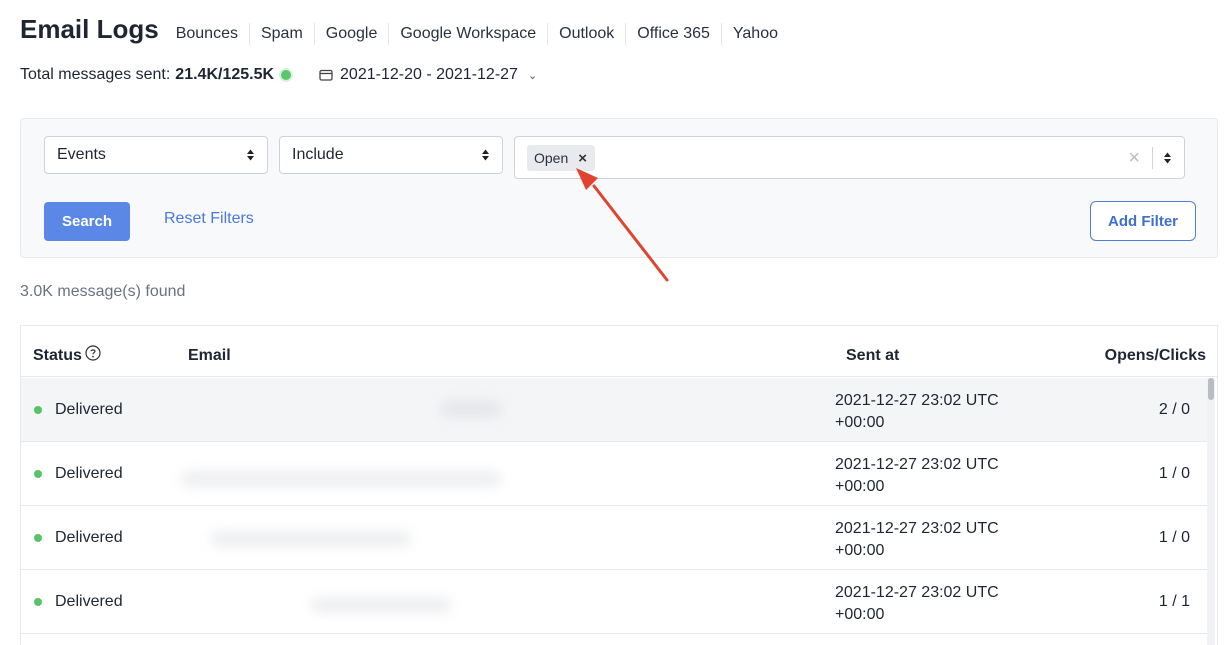  What do you see at coordinates (1134, 158) in the screenshot?
I see `clear-x-icon: ×` at bounding box center [1134, 158].